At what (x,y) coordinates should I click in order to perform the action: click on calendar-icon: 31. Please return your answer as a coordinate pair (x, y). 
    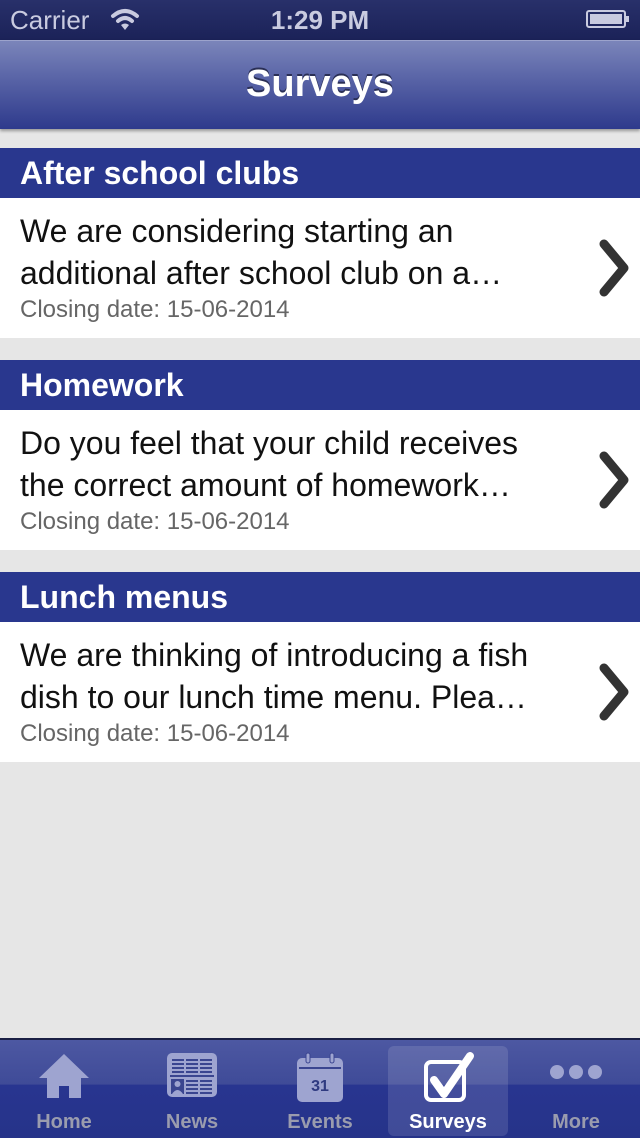
    Looking at the image, I should click on (320, 1077).